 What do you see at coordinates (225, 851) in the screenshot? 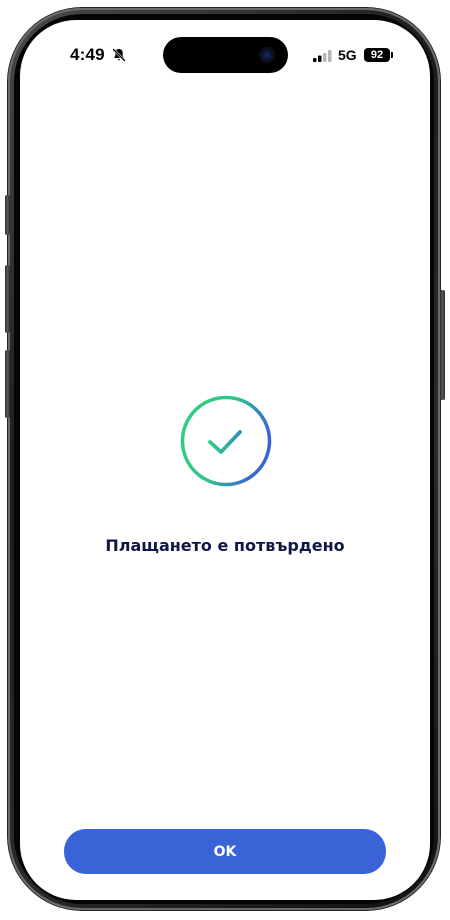
I see `ok-button: OK` at bounding box center [225, 851].